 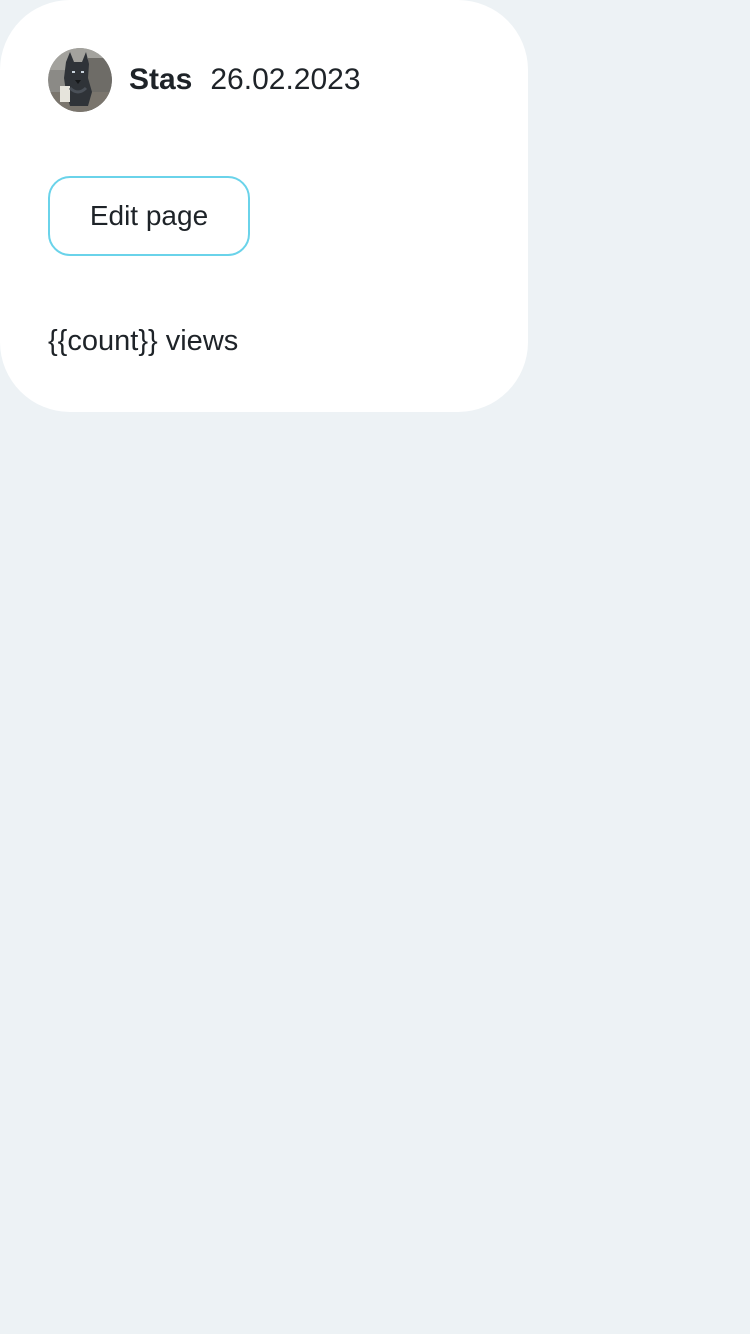 I want to click on avatar-photo-icon, so click(x=80, y=80).